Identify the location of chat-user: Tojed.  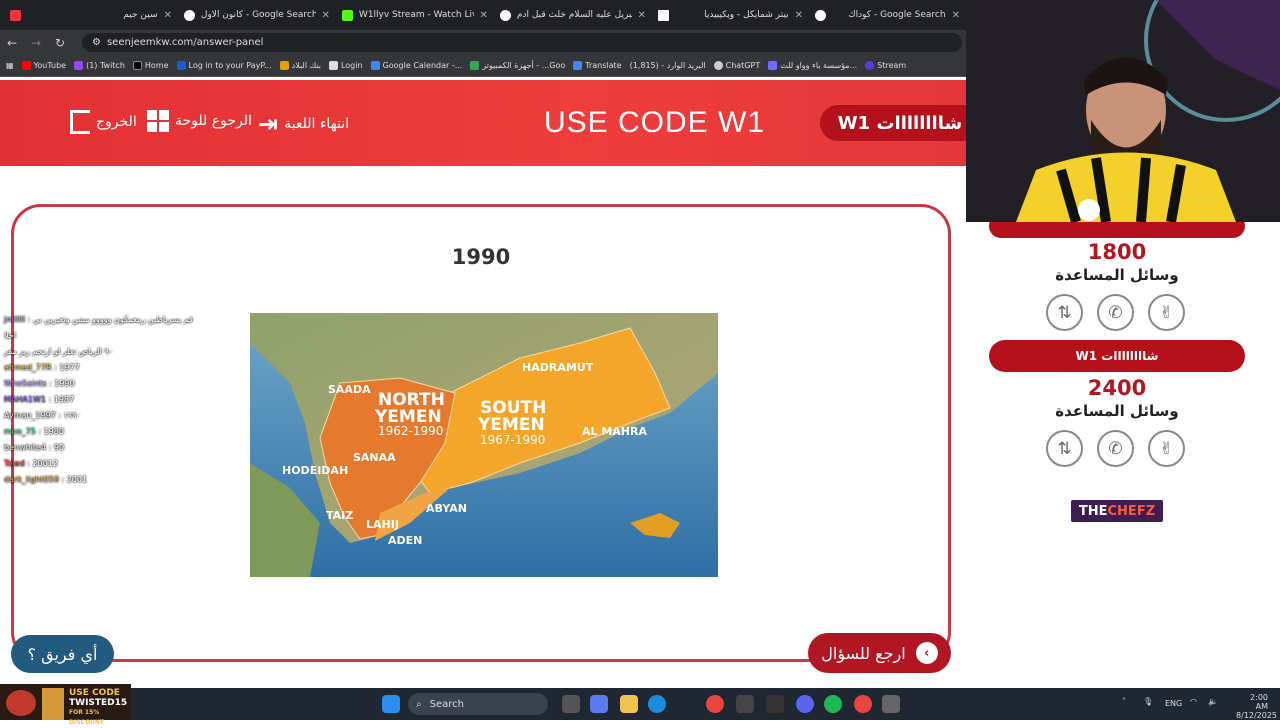
(14, 463).